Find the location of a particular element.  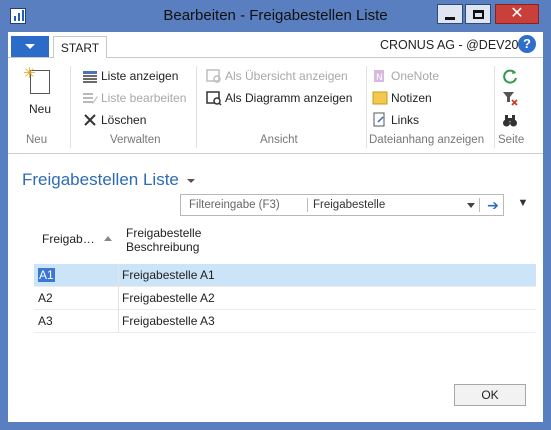

ribbon-tab-bar: START CRONUS AG - @DEV20… ? is located at coordinates (275, 45).